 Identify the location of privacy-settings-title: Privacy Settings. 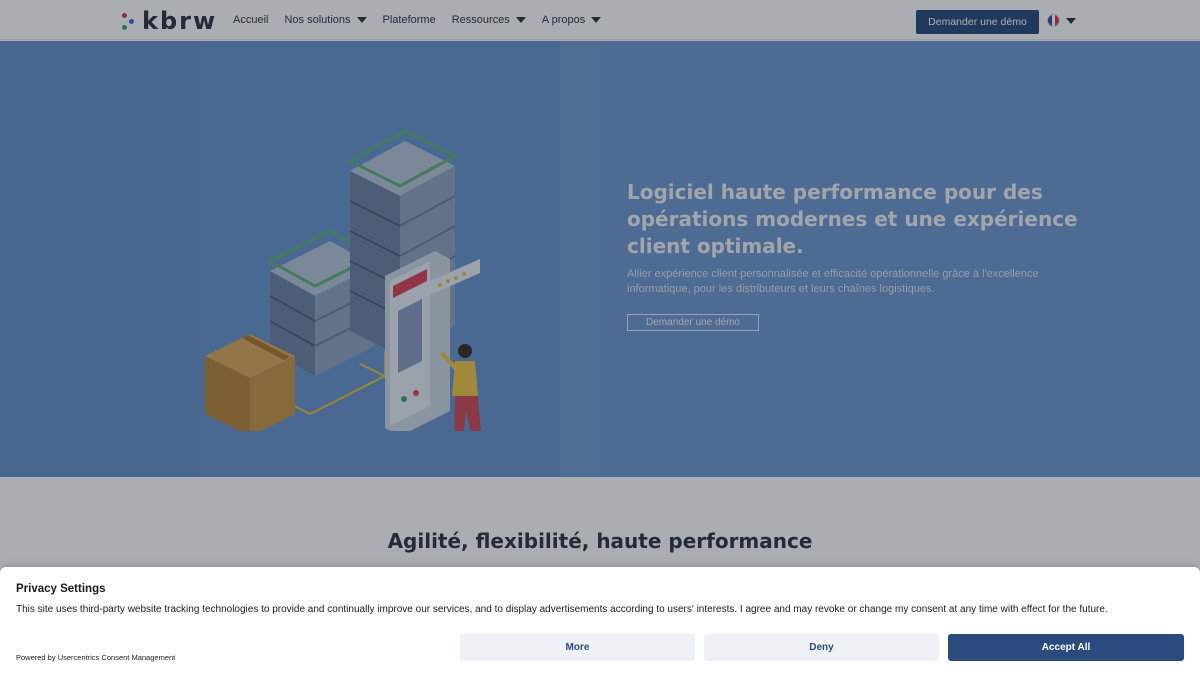
(61, 589).